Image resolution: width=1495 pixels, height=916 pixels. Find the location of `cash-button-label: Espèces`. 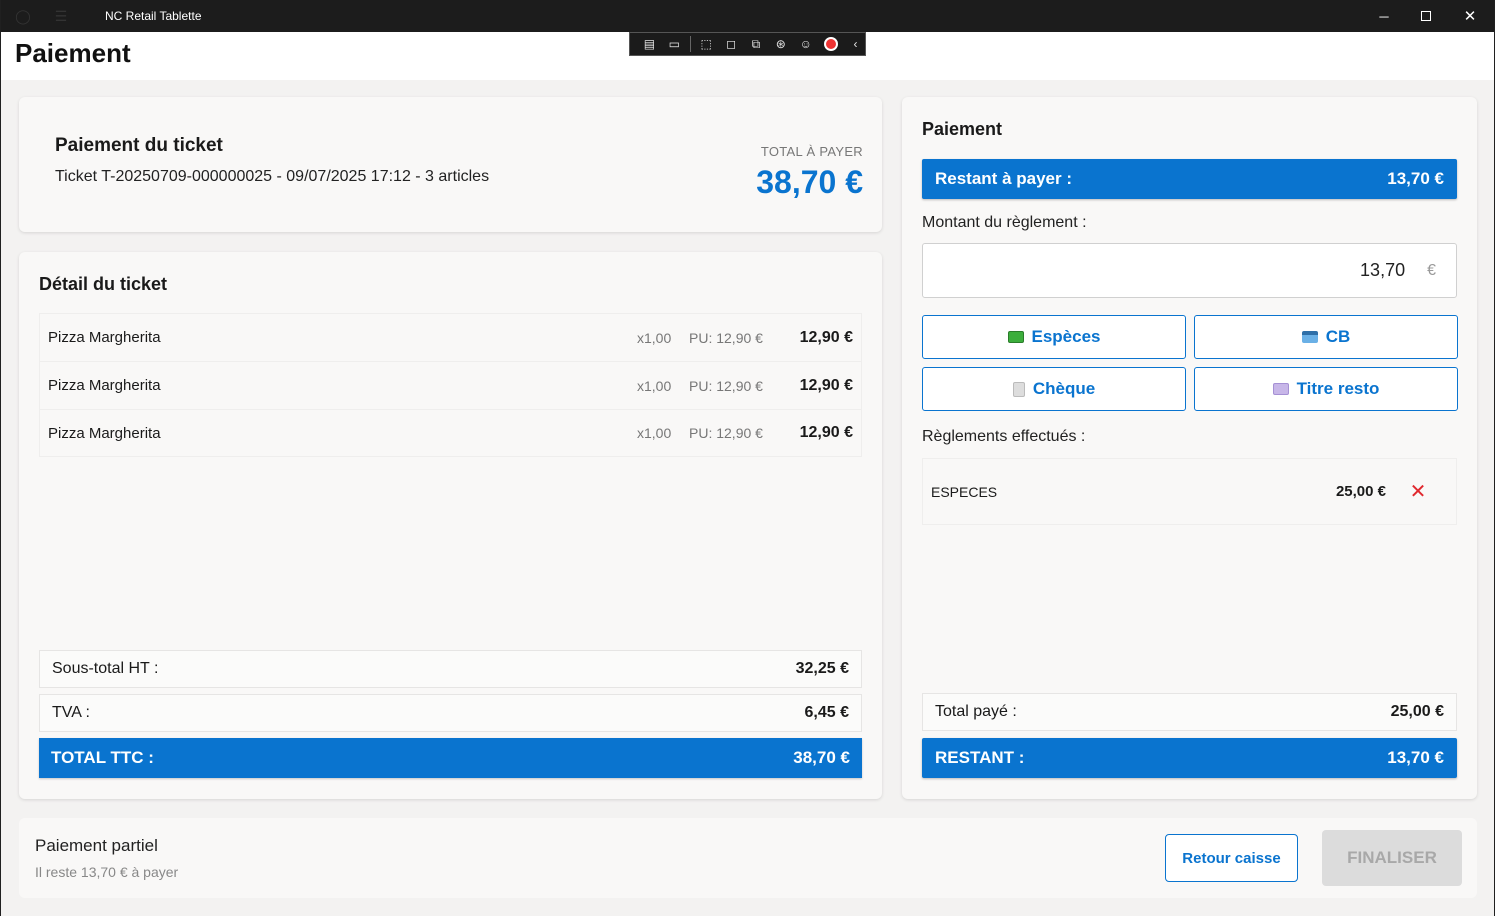

cash-button-label: Espèces is located at coordinates (1066, 336).